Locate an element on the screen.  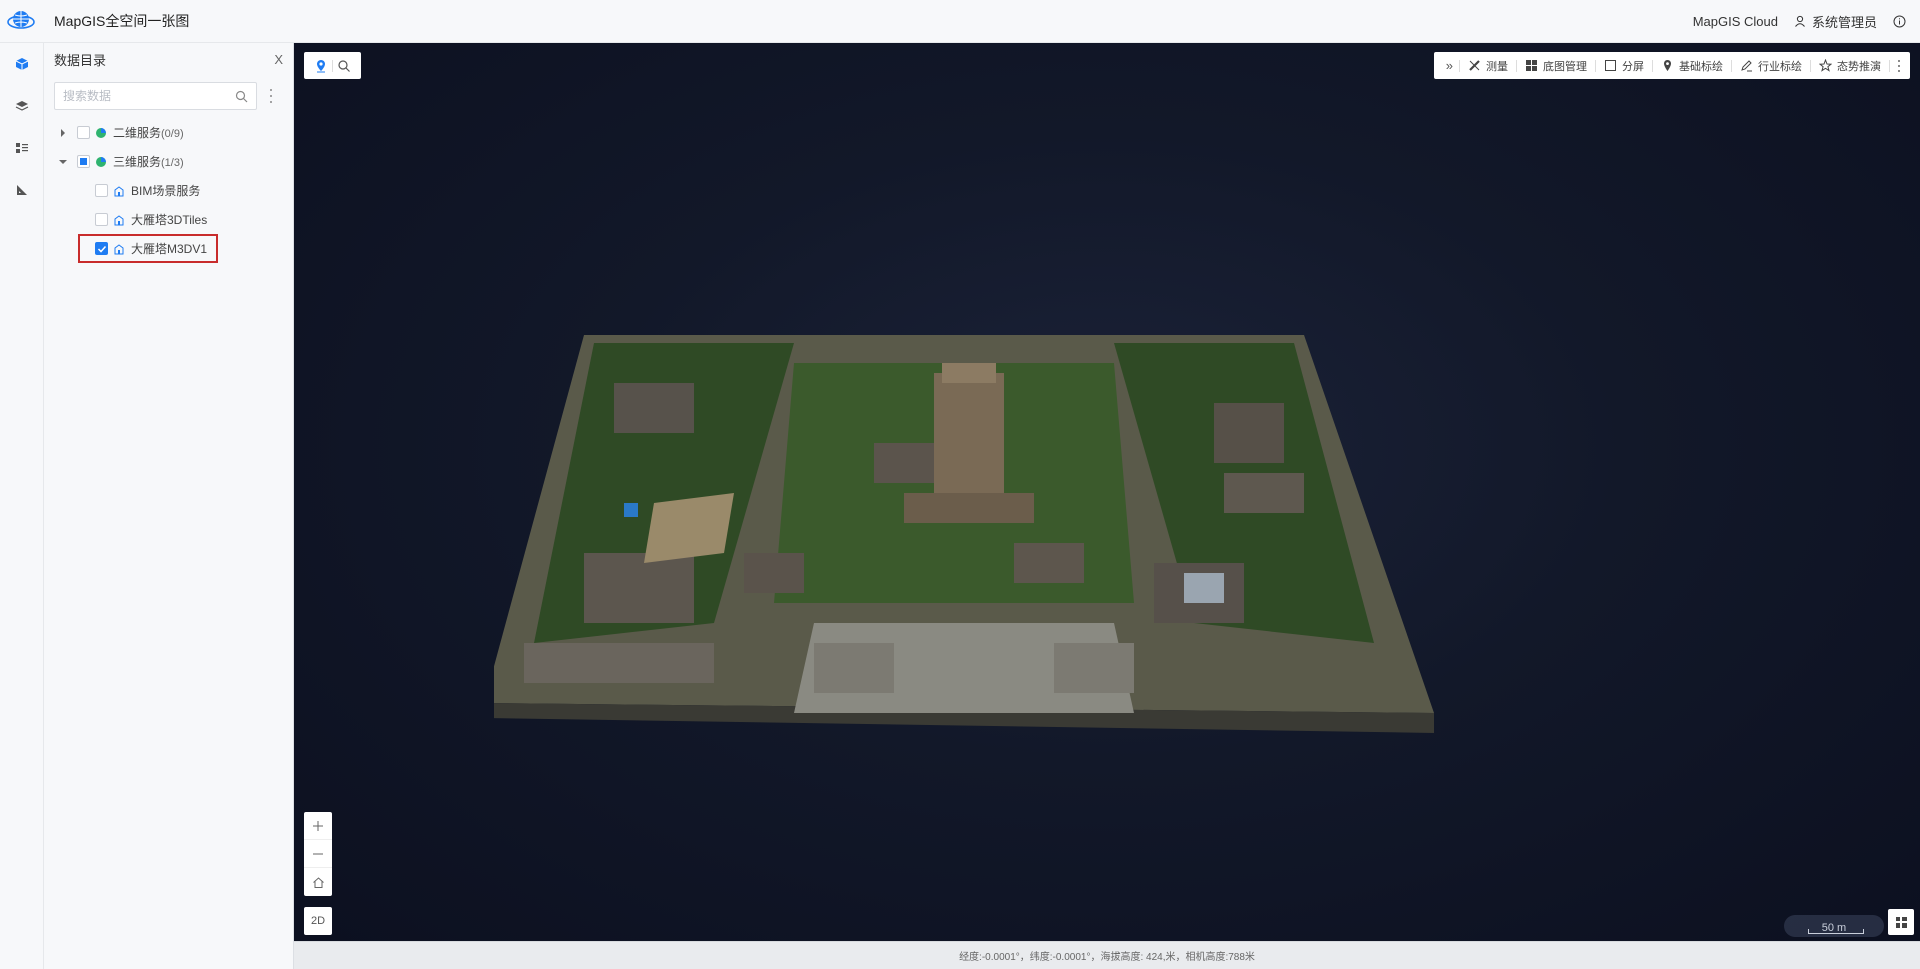
brand-link: MapGIS Cloud is located at coordinates (1735, 21).